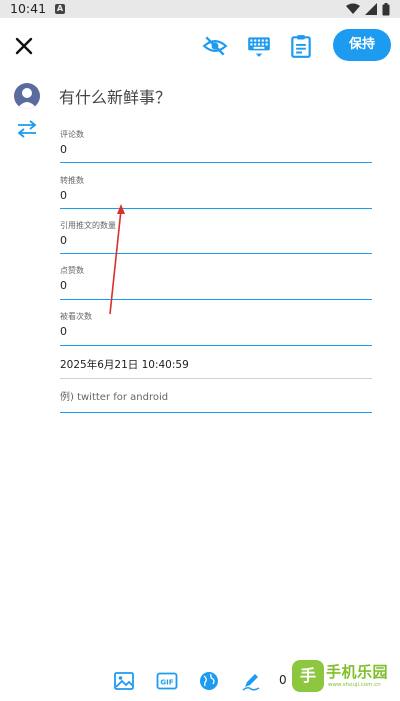 This screenshot has width=400, height=701. Describe the element at coordinates (28, 8) in the screenshot. I see `status-time: 10:41` at that location.